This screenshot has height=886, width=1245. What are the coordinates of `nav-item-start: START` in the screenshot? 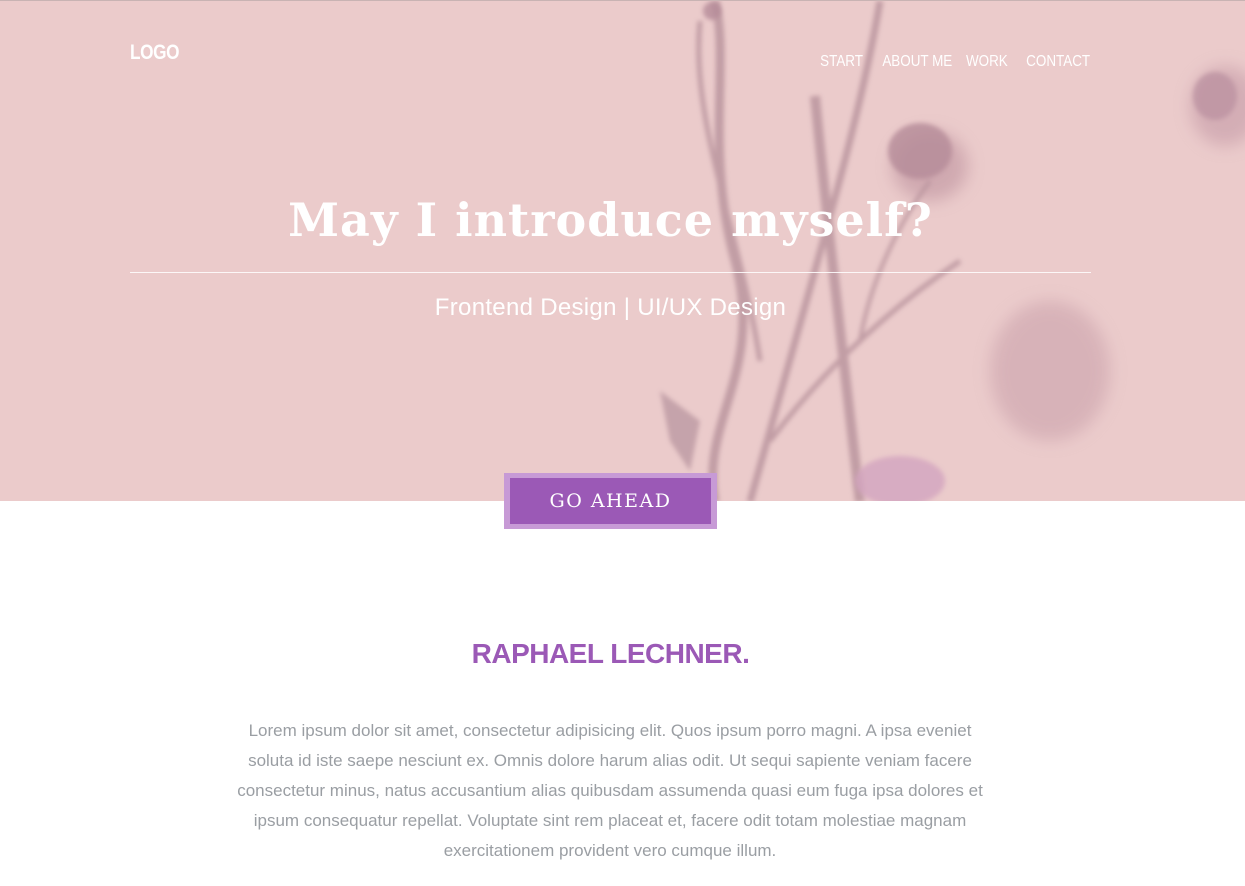 It's located at (841, 62).